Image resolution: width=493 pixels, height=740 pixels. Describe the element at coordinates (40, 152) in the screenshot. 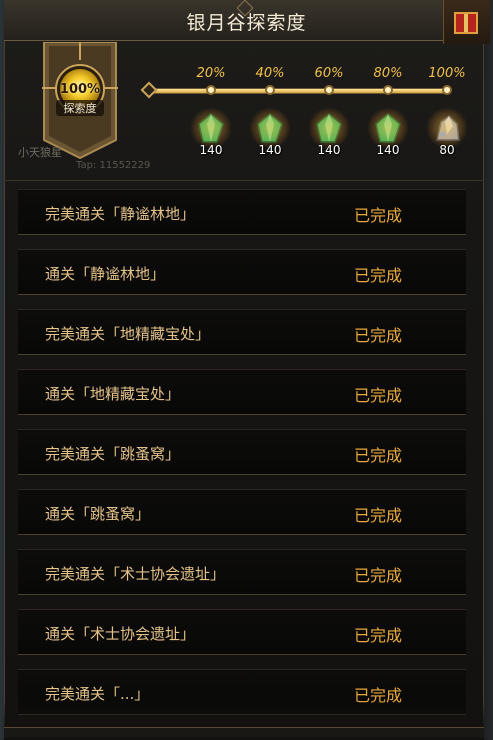

I see `player-name: 小天狼星` at that location.